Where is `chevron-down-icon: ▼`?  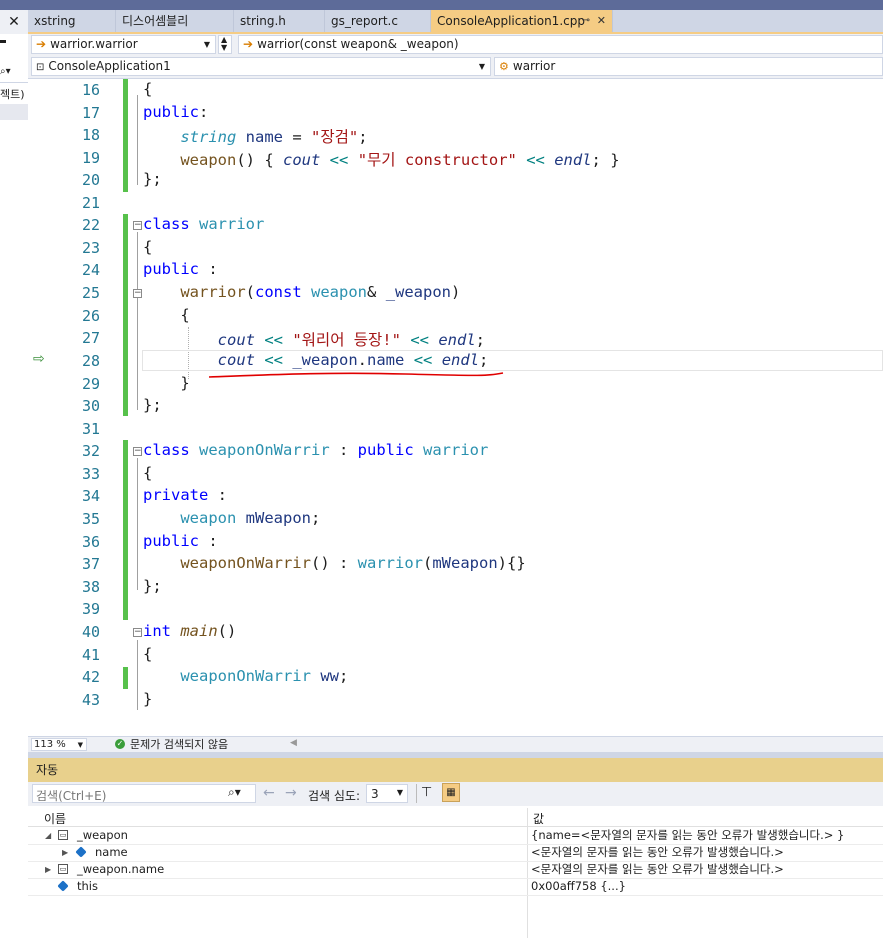 chevron-down-icon: ▼ is located at coordinates (206, 44).